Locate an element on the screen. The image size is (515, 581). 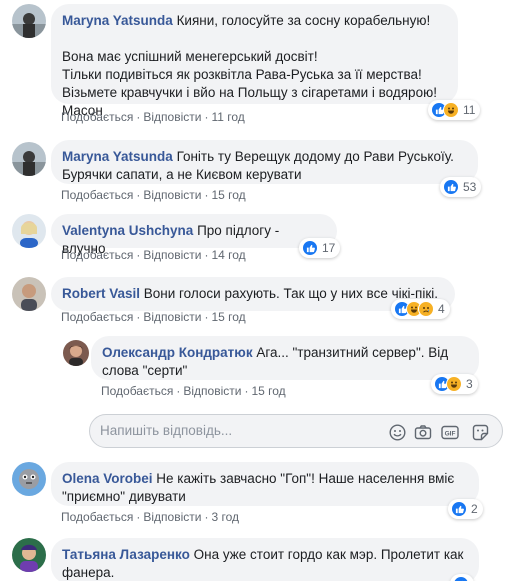
comment-author: Olena Vorobei is located at coordinates (107, 478).